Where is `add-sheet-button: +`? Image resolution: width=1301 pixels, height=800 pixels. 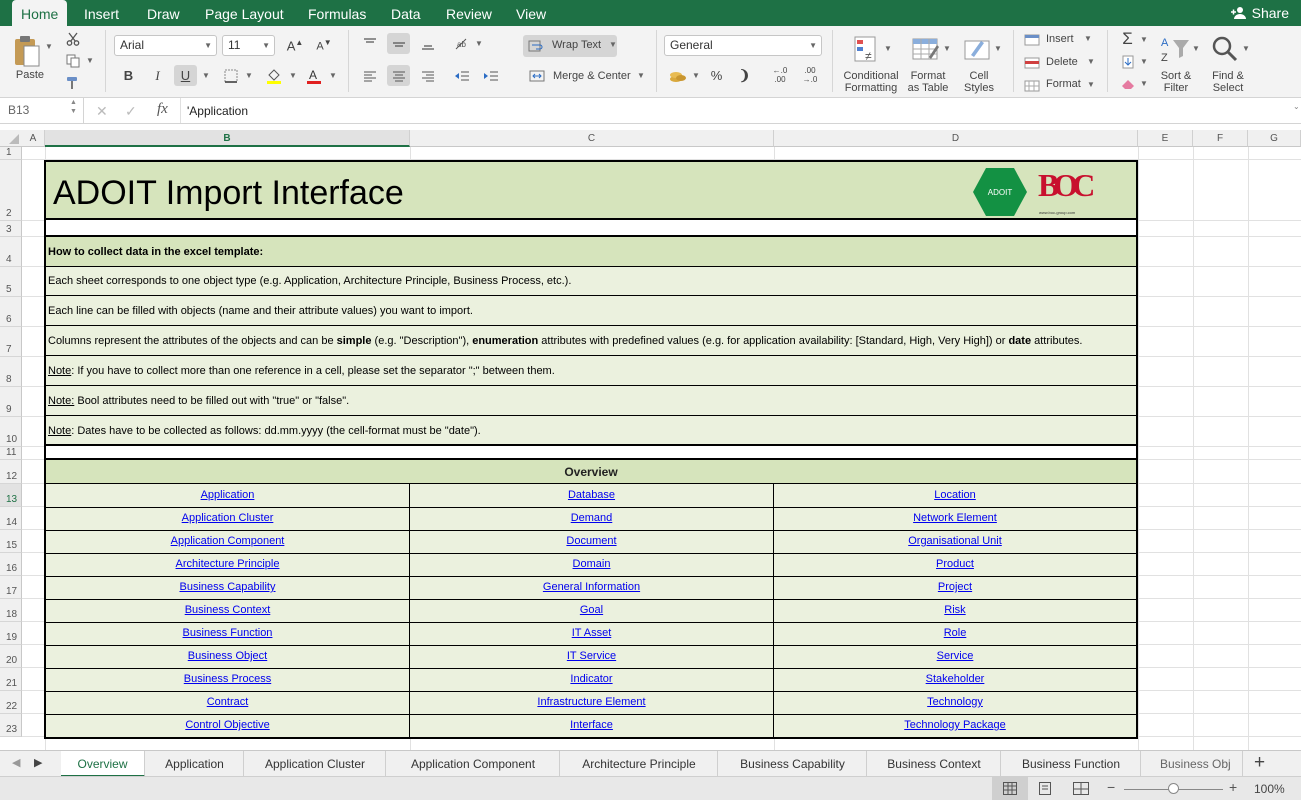 add-sheet-button: + is located at coordinates (1259, 763).